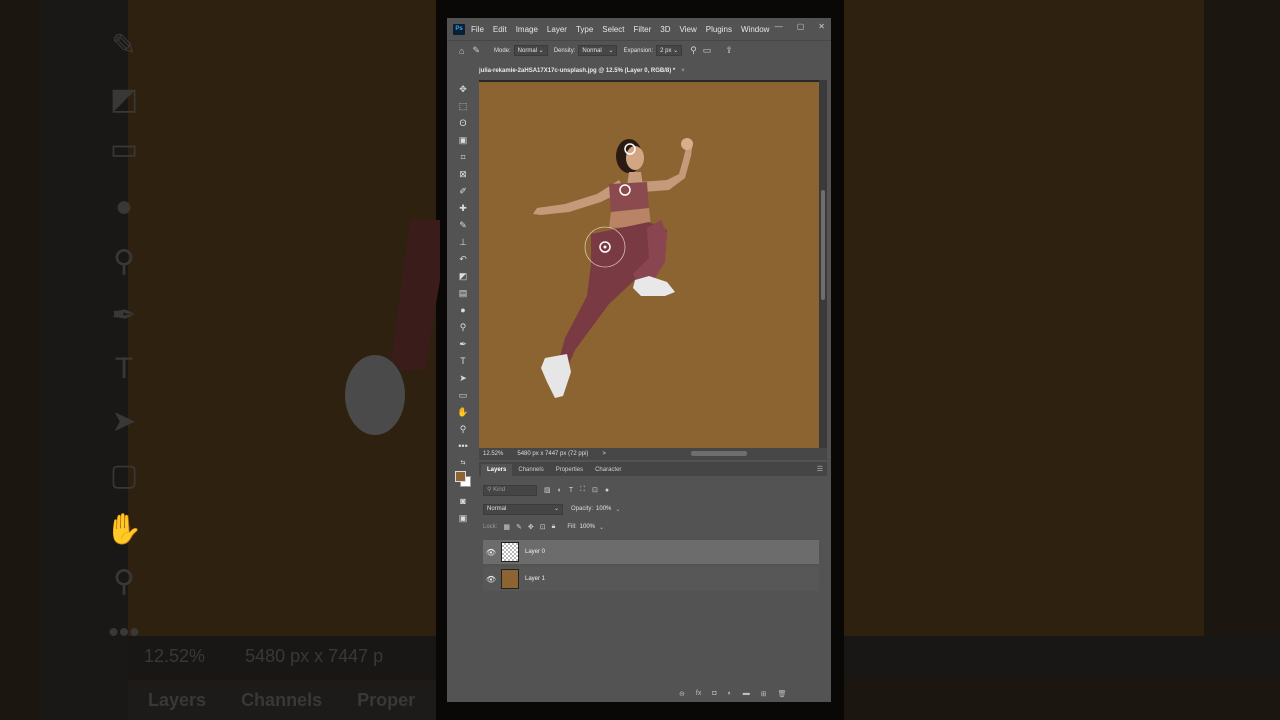 The image size is (1280, 720). Describe the element at coordinates (543, 527) in the screenshot. I see `lock-artboard-icon: ⊡` at that location.